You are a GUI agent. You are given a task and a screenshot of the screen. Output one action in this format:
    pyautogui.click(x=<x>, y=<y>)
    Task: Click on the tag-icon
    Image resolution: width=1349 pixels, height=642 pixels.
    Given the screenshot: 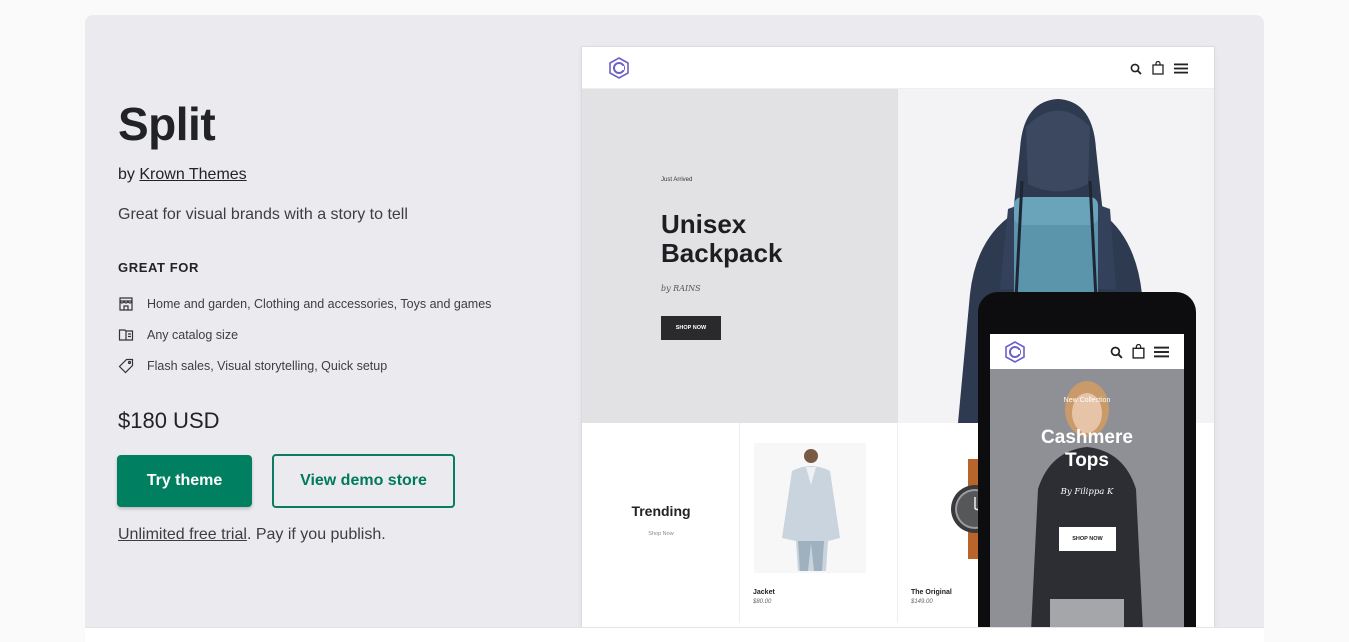 What is the action you would take?
    pyautogui.click(x=126, y=366)
    